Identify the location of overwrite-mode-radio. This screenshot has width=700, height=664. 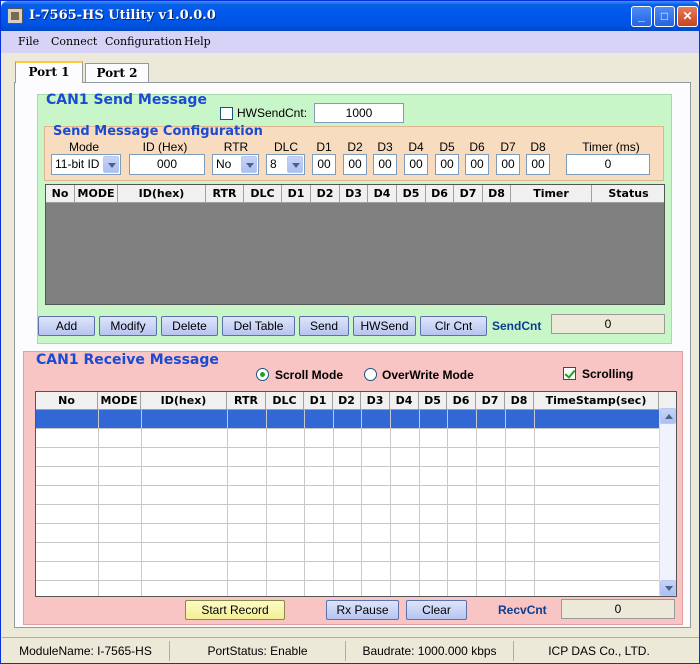
(370, 374).